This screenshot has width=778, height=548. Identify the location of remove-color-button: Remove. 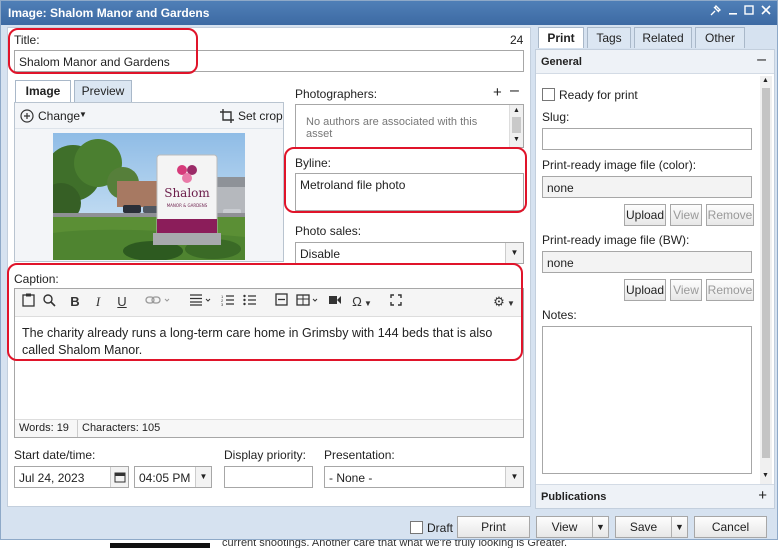
(730, 215).